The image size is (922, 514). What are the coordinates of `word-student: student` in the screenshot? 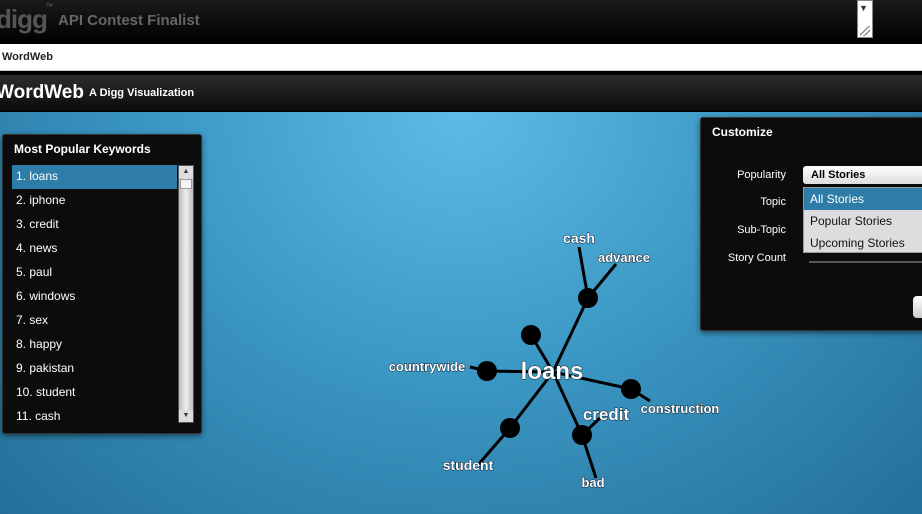 It's located at (468, 465).